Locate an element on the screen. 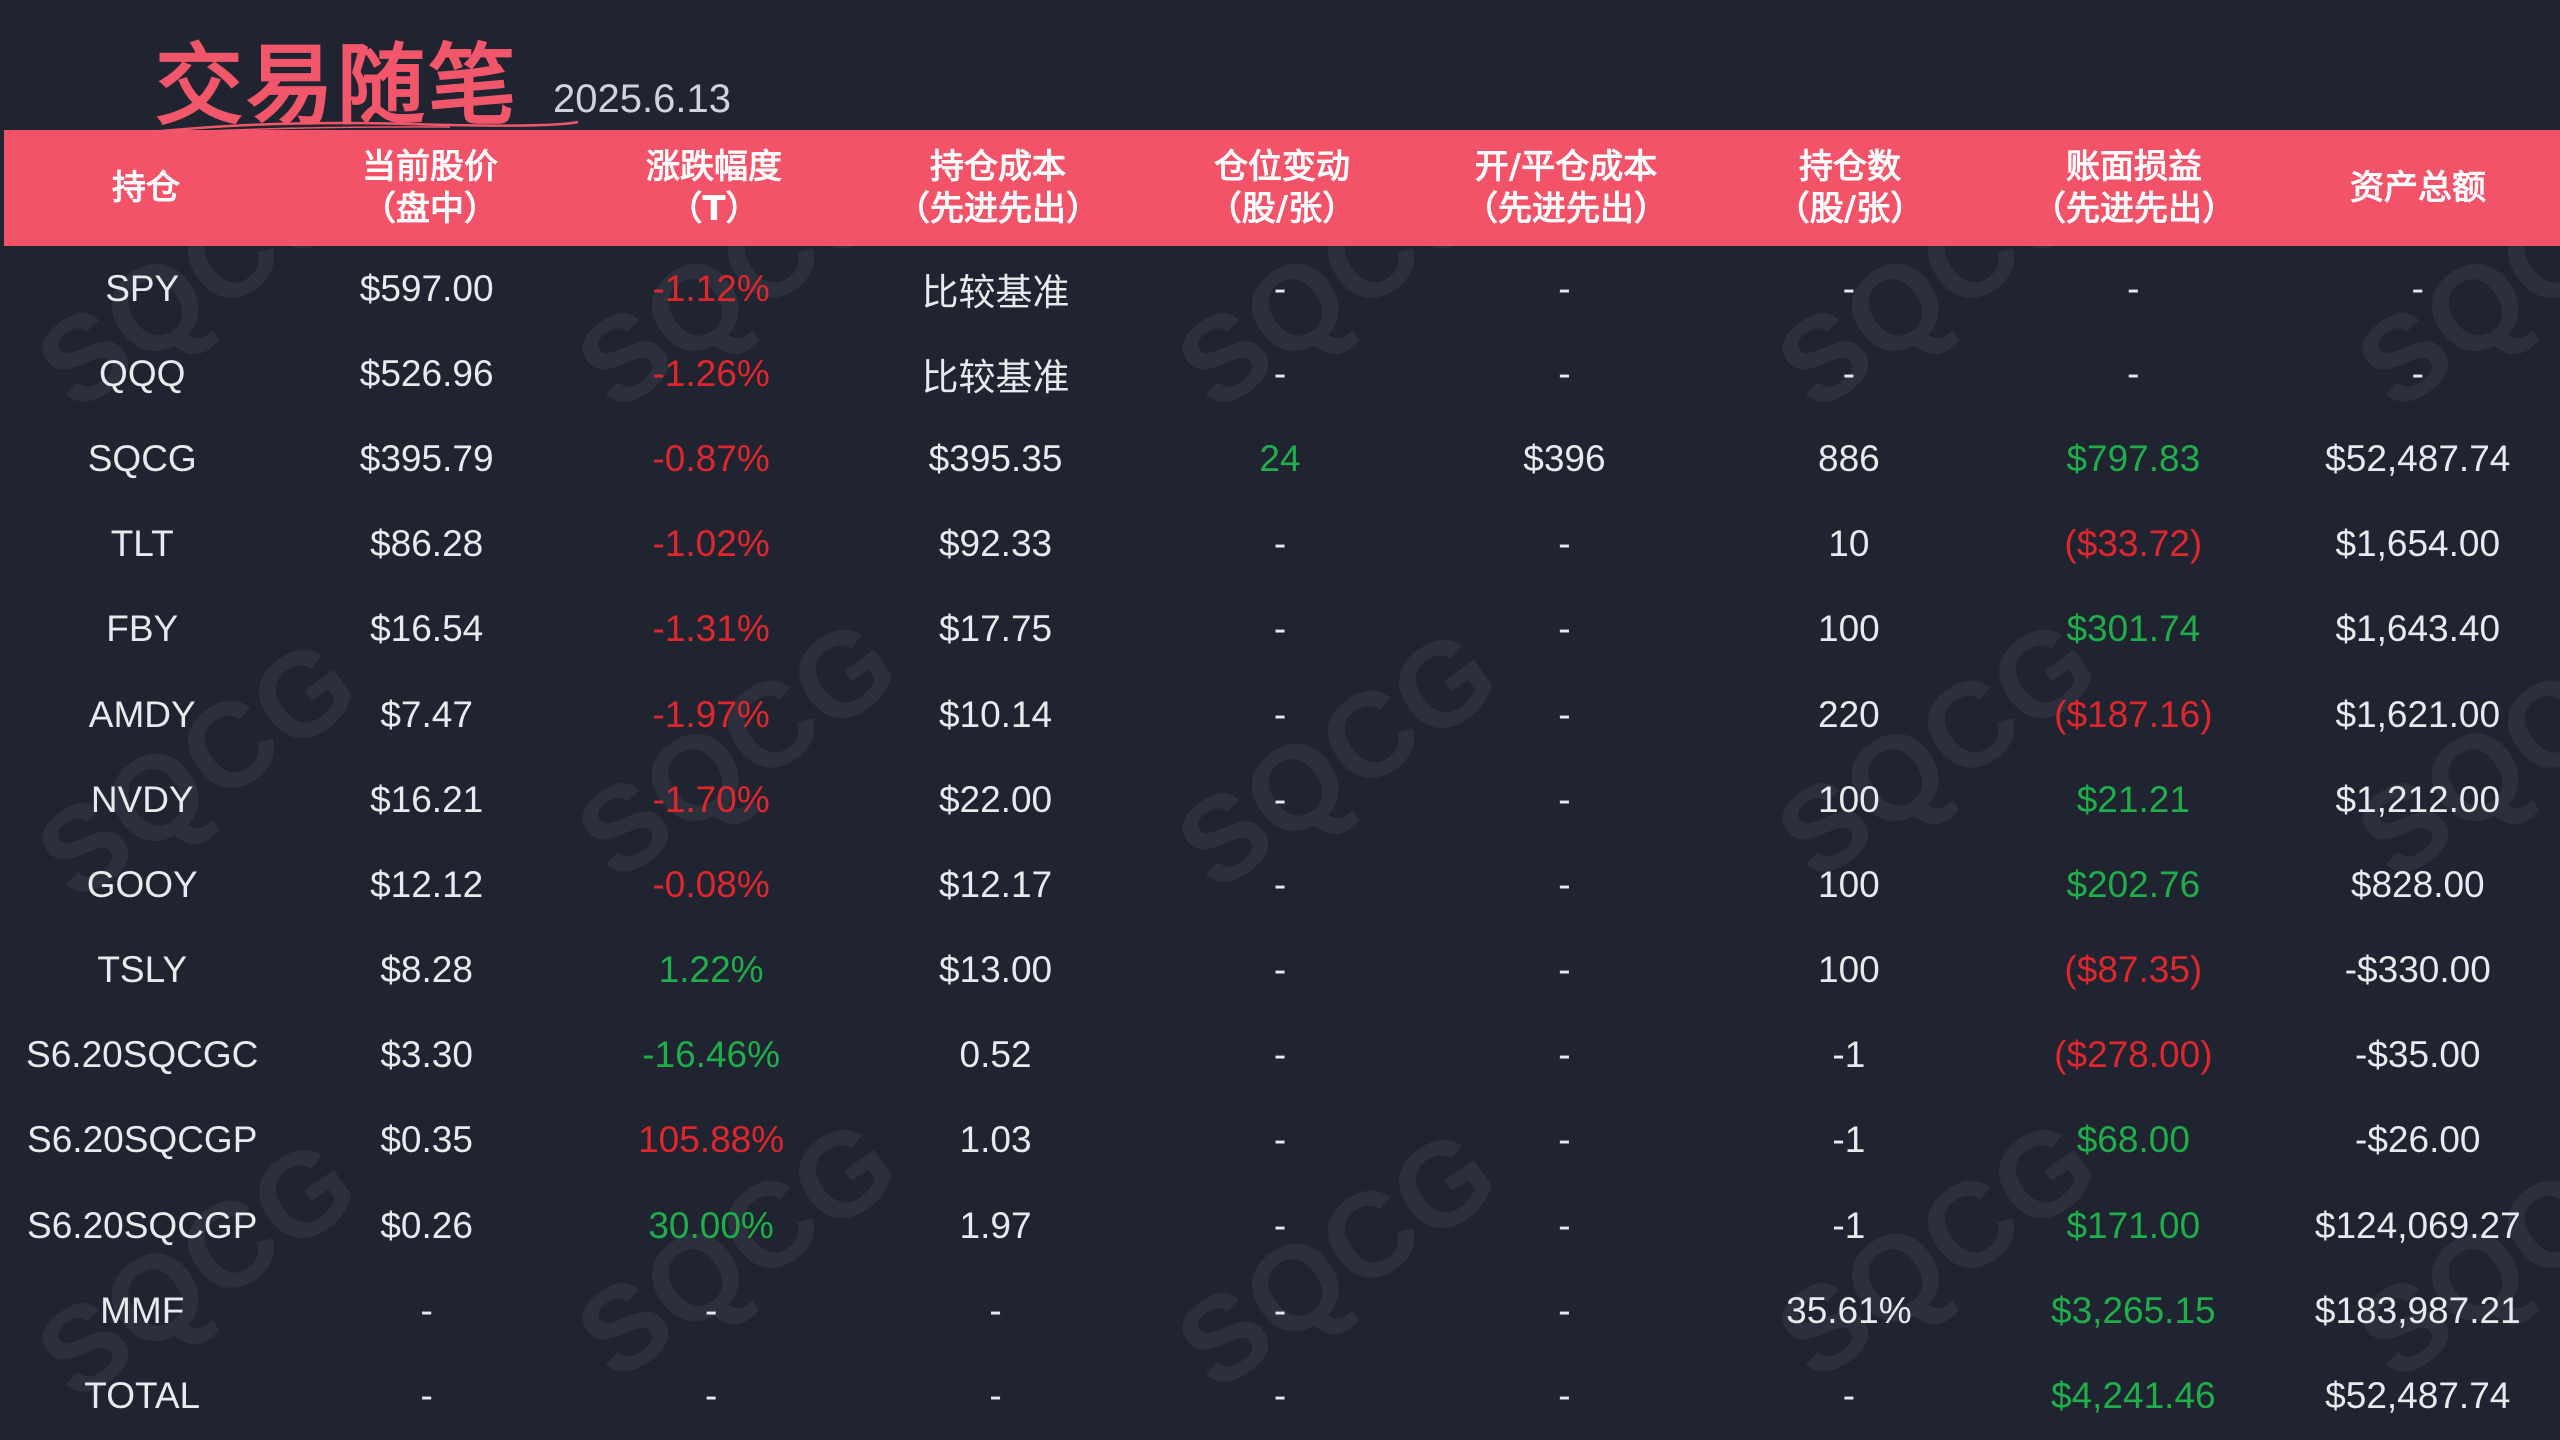 This screenshot has height=1440, width=2560. cell-price: $16.54 is located at coordinates (427, 629).